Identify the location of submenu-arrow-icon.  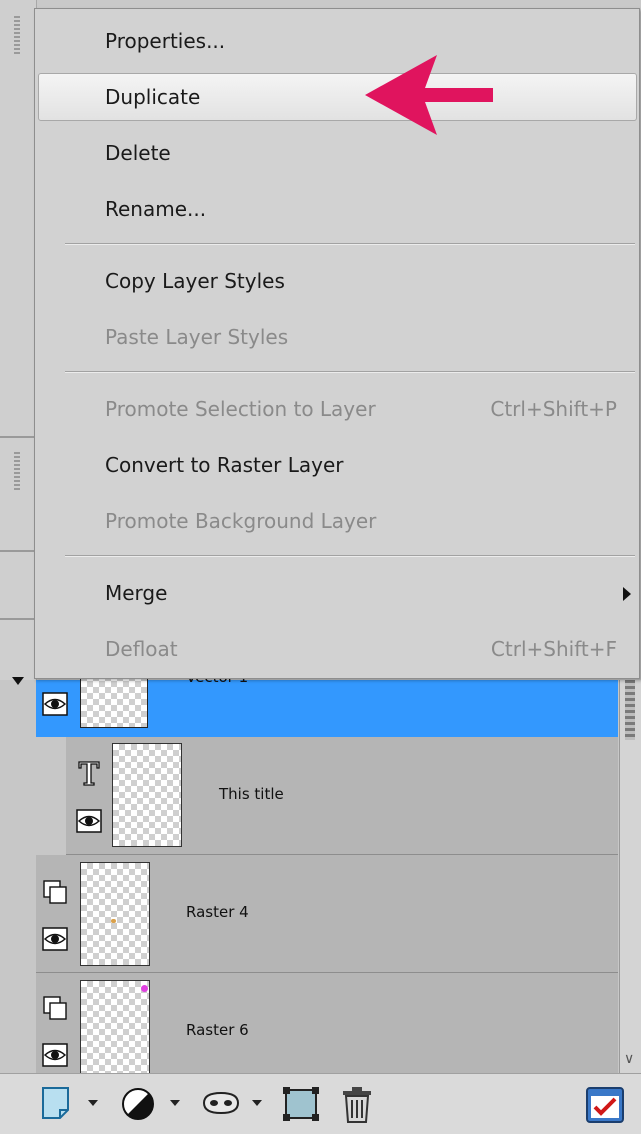
(627, 594).